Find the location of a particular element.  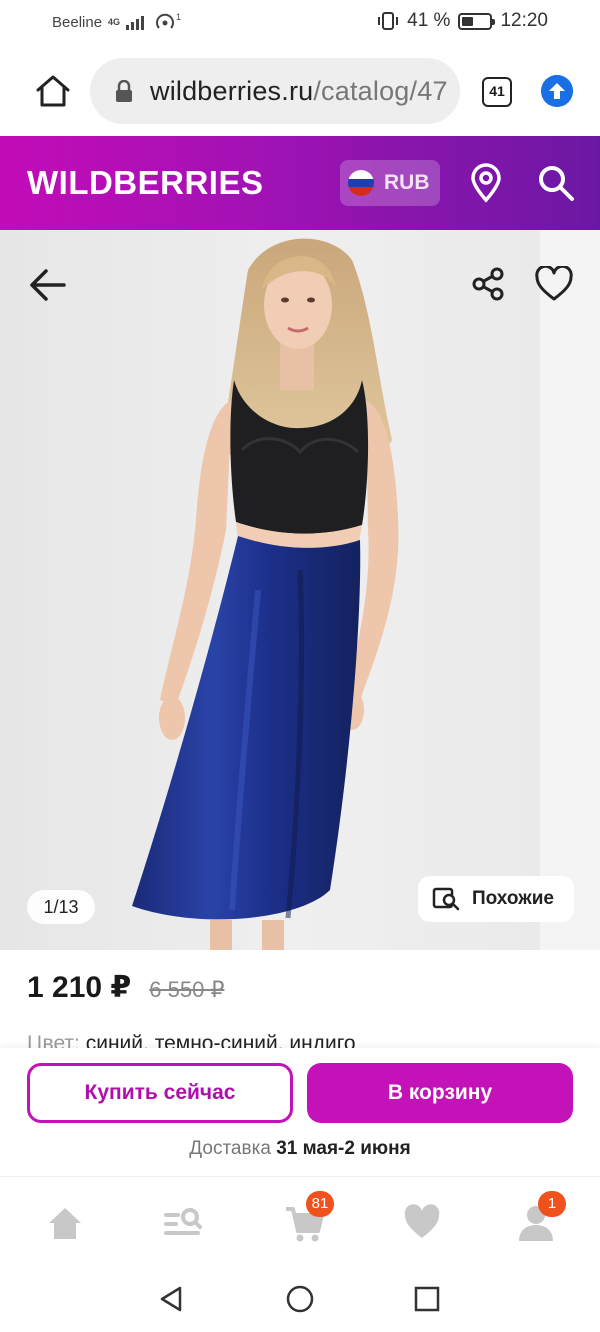

current-price: 1 210 ₽ is located at coordinates (79, 987).